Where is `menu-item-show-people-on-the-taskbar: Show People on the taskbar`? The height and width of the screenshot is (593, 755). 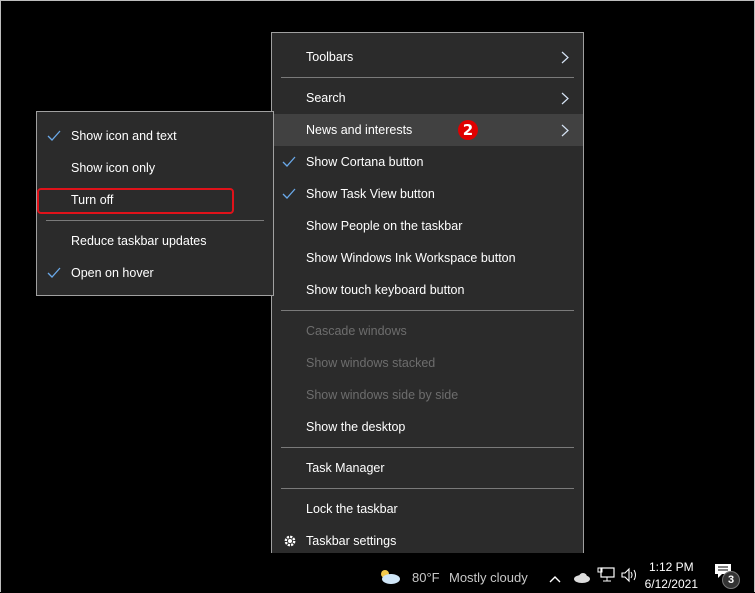
menu-item-show-people-on-the-taskbar: Show People on the taskbar is located at coordinates (427, 226).